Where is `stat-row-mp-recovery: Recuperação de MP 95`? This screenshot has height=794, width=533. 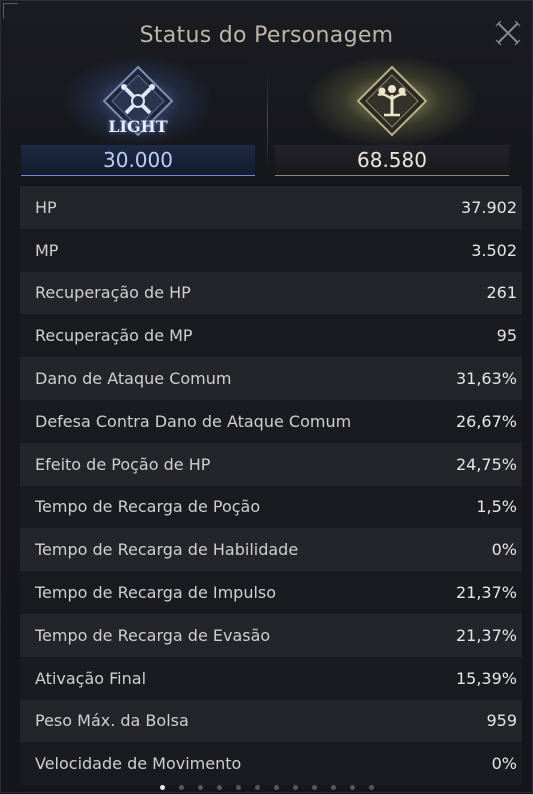 stat-row-mp-recovery: Recuperação de MP 95 is located at coordinates (271, 336).